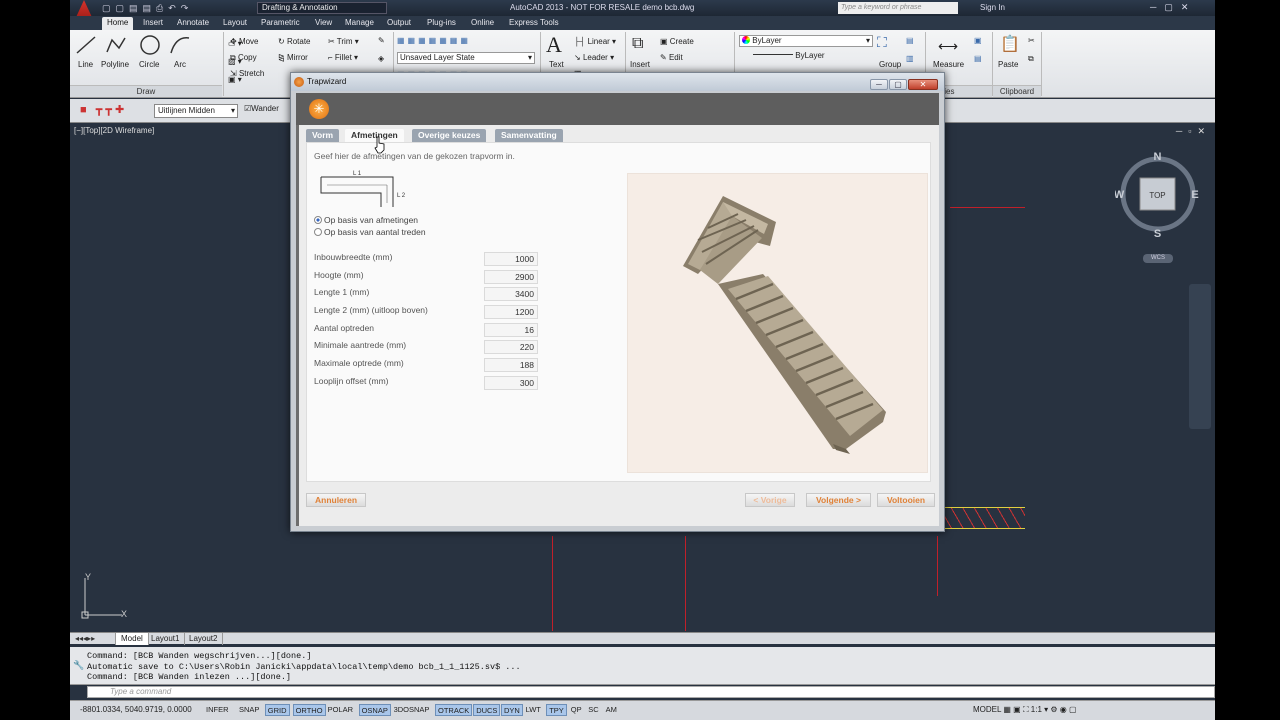  What do you see at coordinates (1031, 50) in the screenshot?
I see `clipboard-tool-icons: ✂ ⧉` at bounding box center [1031, 50].